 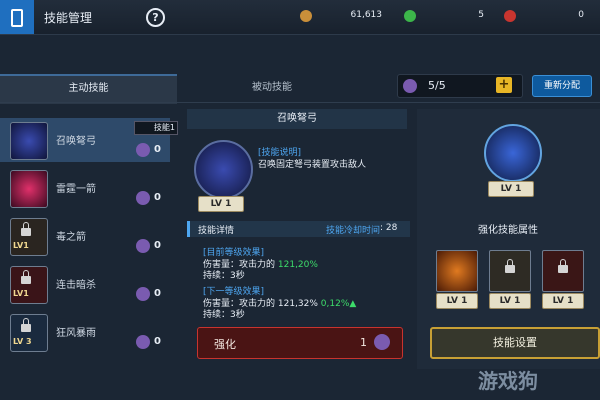 I want to click on gold-resource: 61,613, so click(x=341, y=16).